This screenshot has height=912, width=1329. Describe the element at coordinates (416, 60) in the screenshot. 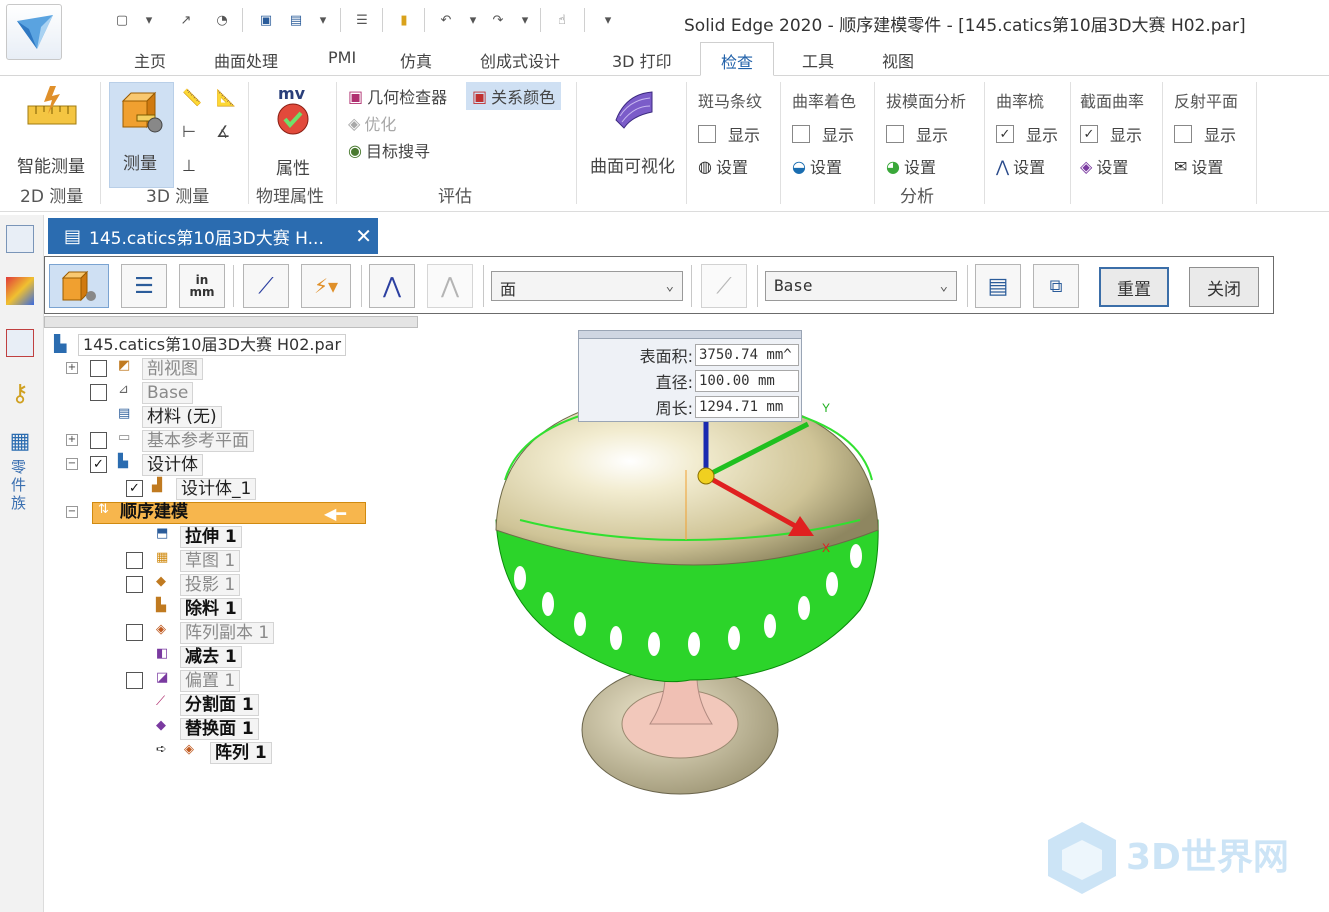

I see `tab-simulation: 仿真` at that location.